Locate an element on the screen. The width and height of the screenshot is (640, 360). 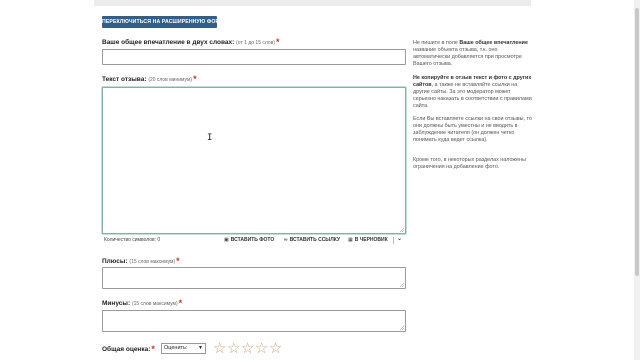
review-text-hint: (20 слов минимум) is located at coordinates (170, 80).